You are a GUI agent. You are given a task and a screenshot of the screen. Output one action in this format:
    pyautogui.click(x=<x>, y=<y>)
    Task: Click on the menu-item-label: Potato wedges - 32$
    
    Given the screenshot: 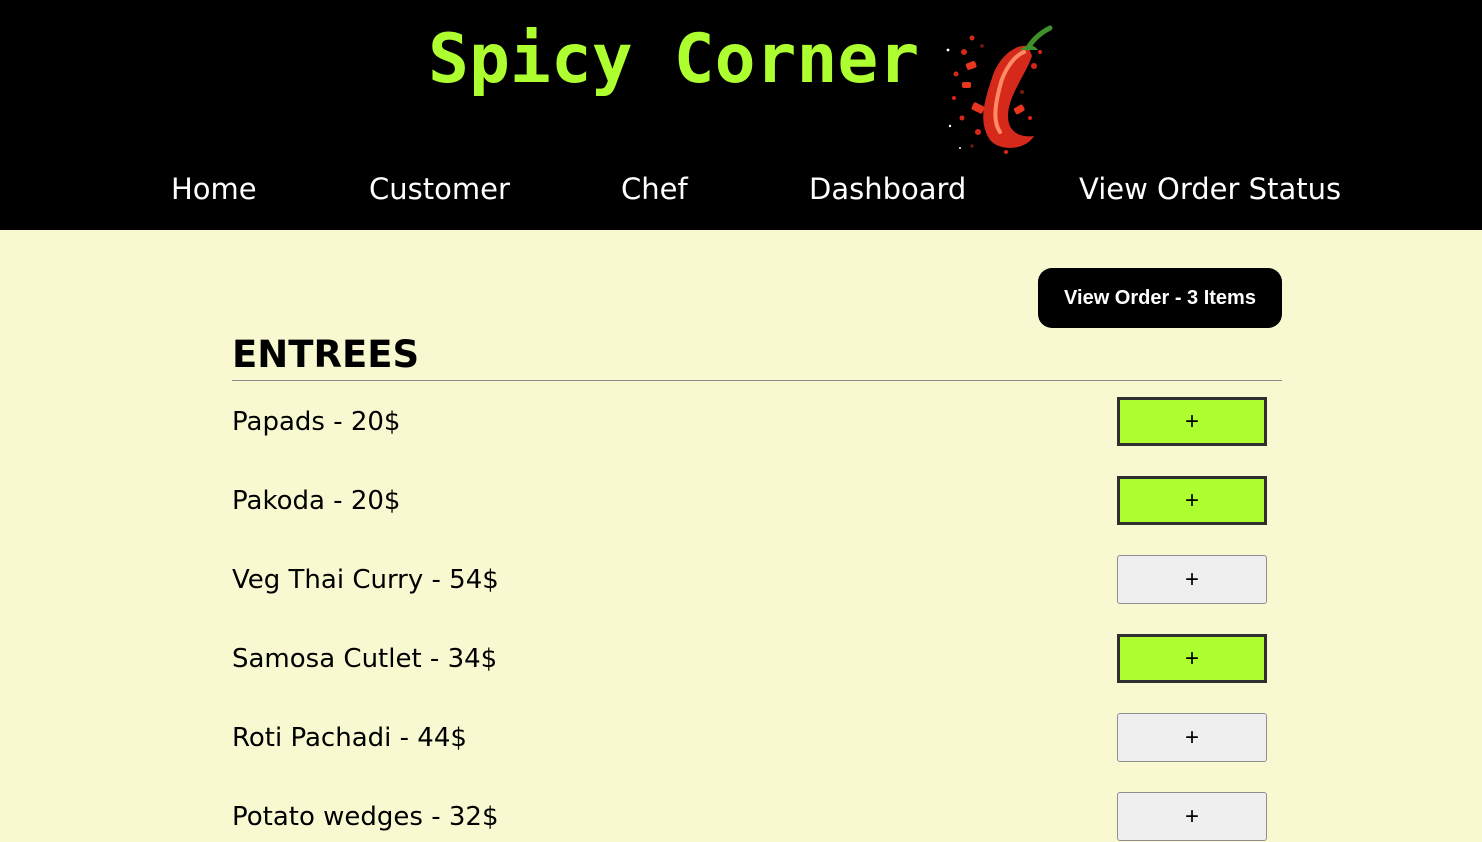 What is the action you would take?
    pyautogui.click(x=365, y=817)
    